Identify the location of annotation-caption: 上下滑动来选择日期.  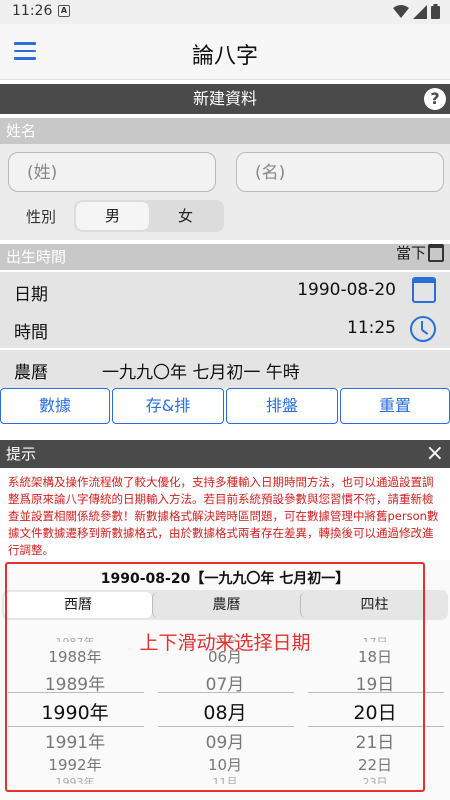
(225, 643).